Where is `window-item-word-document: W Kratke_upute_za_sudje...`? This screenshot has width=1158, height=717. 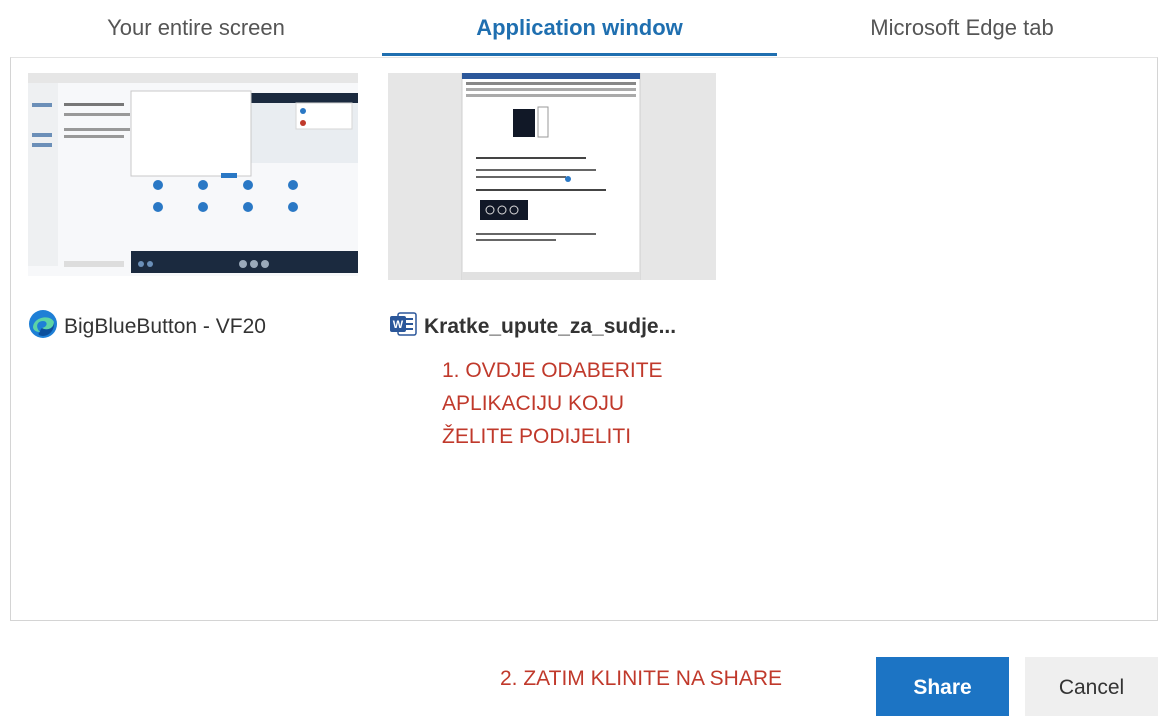 window-item-word-document: W Kratke_upute_za_sudje... is located at coordinates (558, 210).